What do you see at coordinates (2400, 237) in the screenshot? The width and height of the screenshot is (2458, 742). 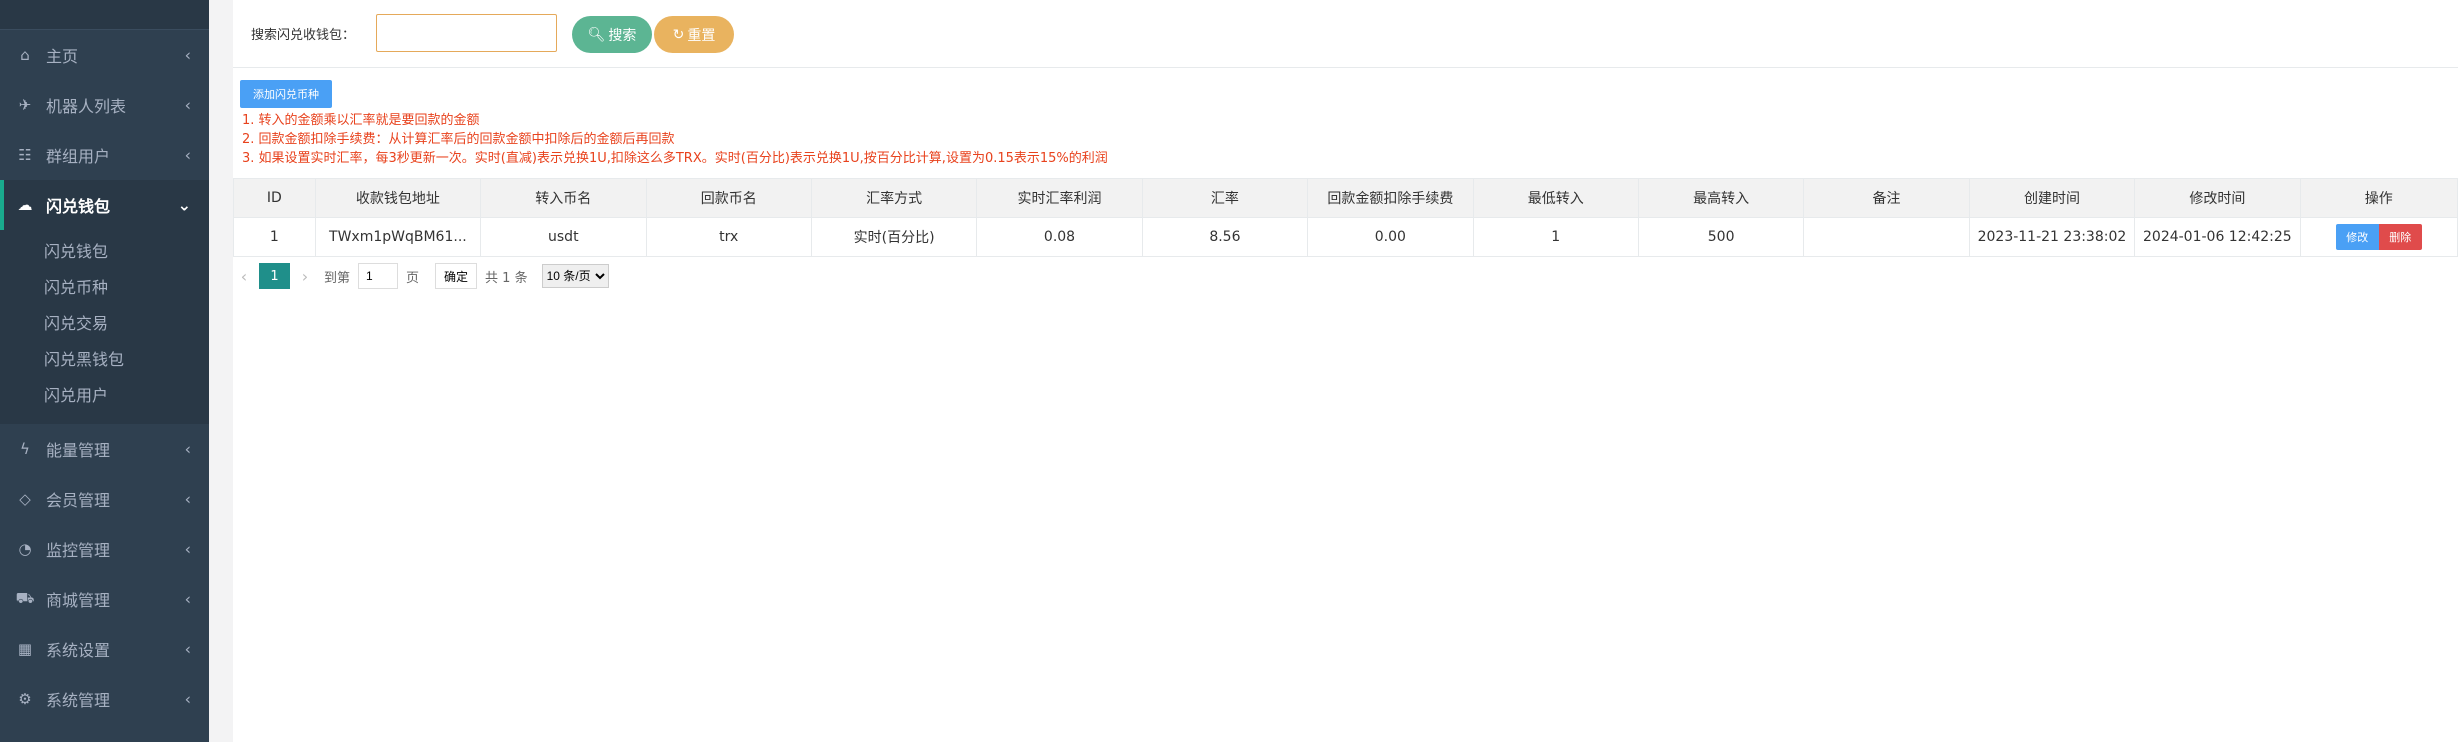 I see `delete-button: 删除` at bounding box center [2400, 237].